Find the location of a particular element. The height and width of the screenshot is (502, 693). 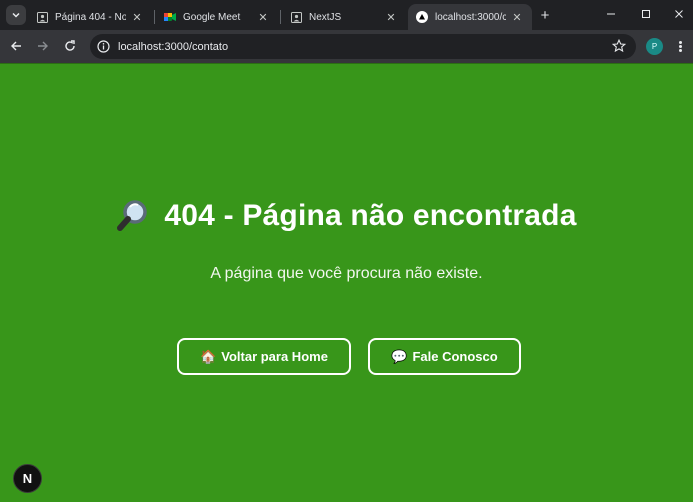

tab-pagina-404: Página 404 - Not Found ✕ is located at coordinates (90, 17).